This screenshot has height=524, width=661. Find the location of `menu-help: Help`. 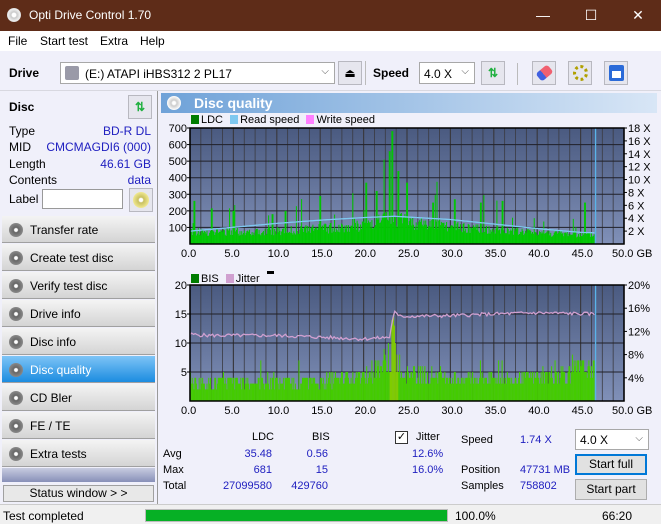

menu-help: Help is located at coordinates (152, 41).